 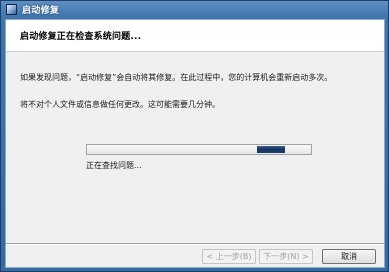 I want to click on progress-bar, so click(x=199, y=149).